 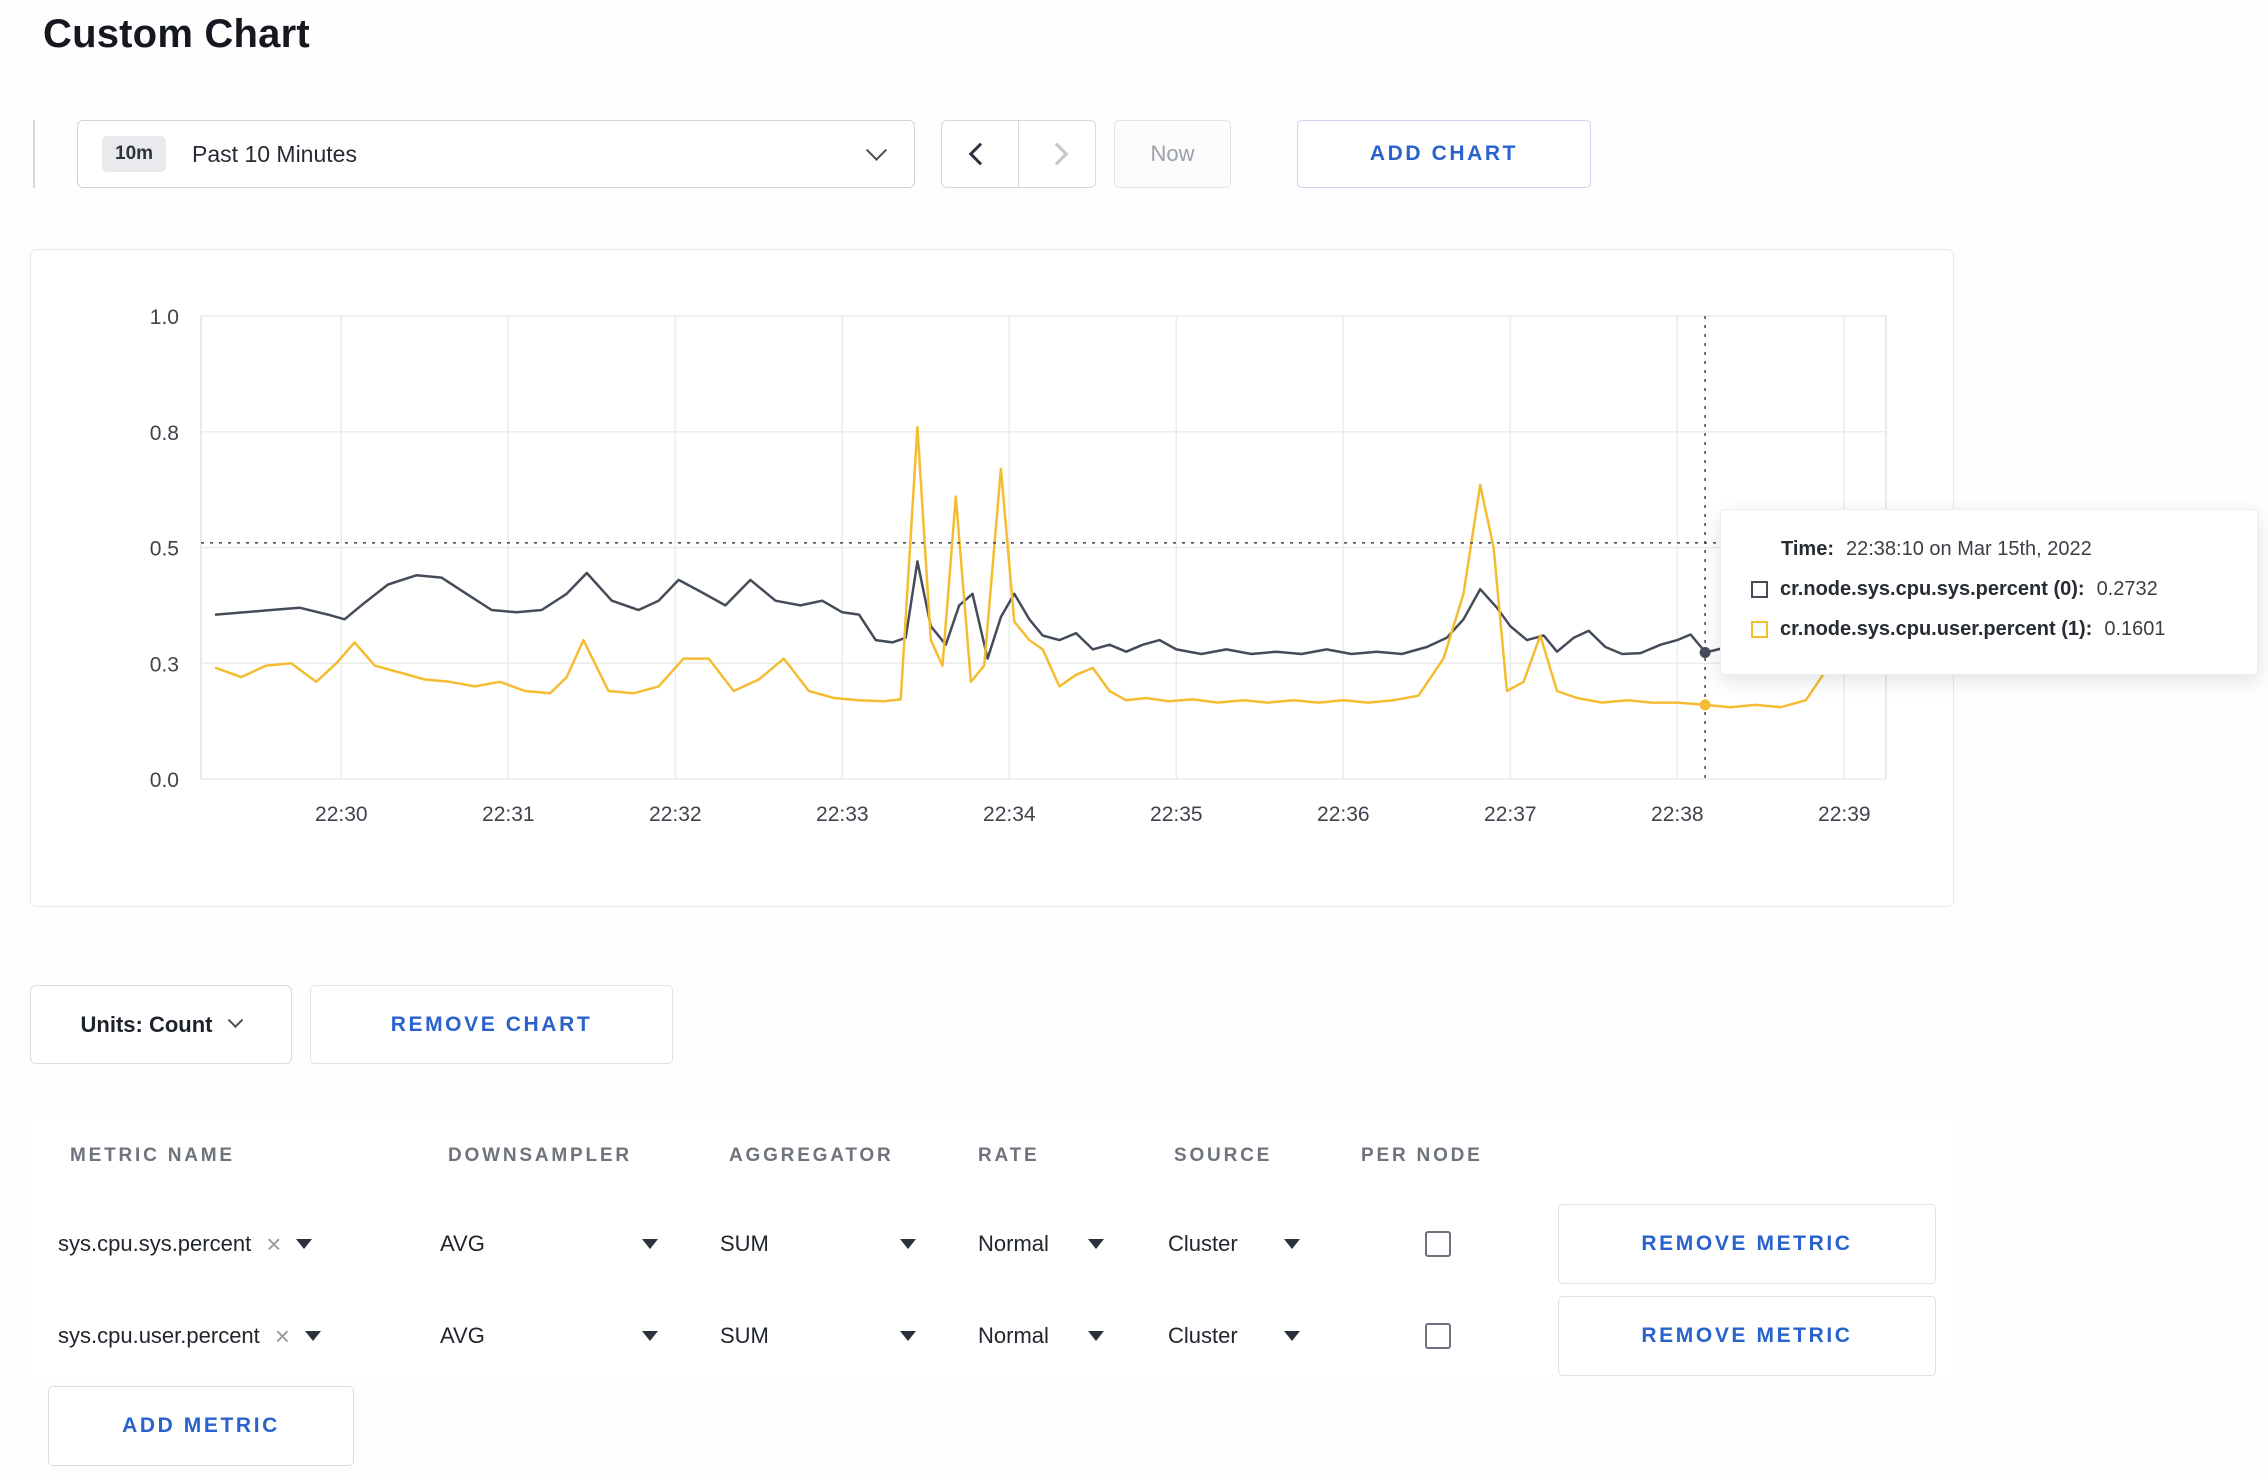 What do you see at coordinates (1807, 549) in the screenshot?
I see `tooltip-time-label: Time:` at bounding box center [1807, 549].